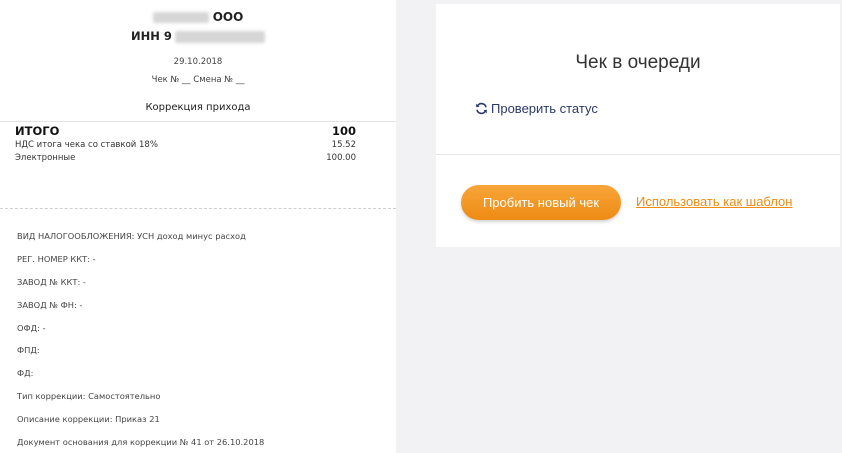 The image size is (842, 453). What do you see at coordinates (56, 258) in the screenshot?
I see `detail-line: РЕГ. НОМЕР ККТ: -` at bounding box center [56, 258].